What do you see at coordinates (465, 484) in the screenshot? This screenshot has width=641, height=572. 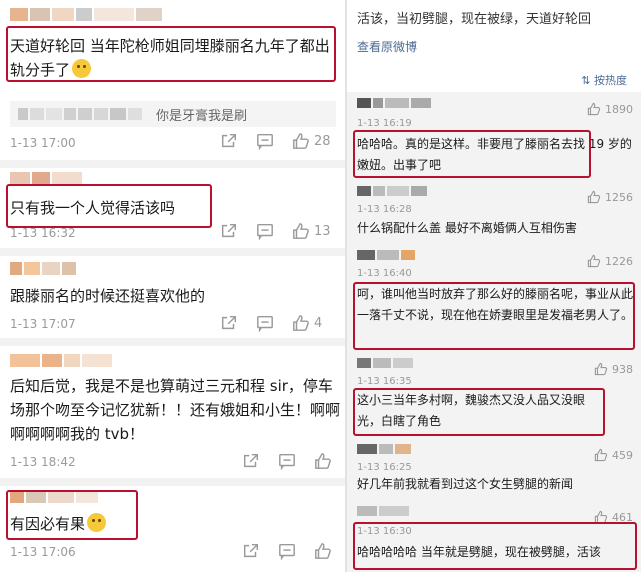 I see `comment-text: 好几年前我就看到过这个女生劈腿的新闻` at bounding box center [465, 484].